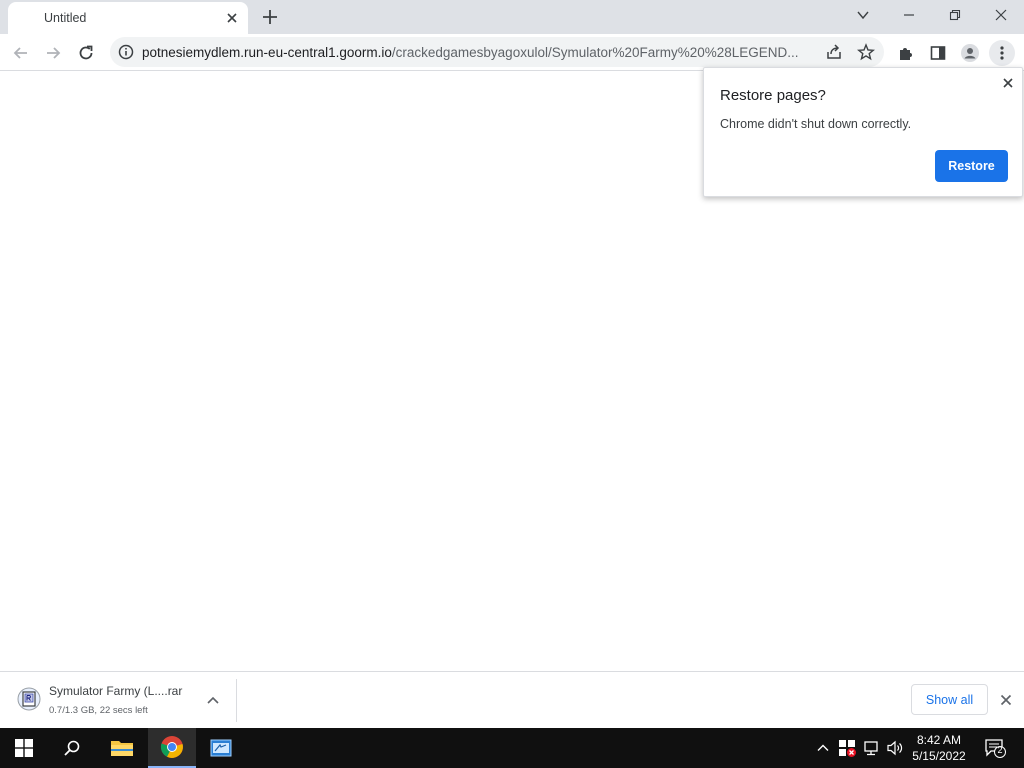 Image resolution: width=1024 pixels, height=768 pixels. I want to click on network-tray-button, so click(871, 748).